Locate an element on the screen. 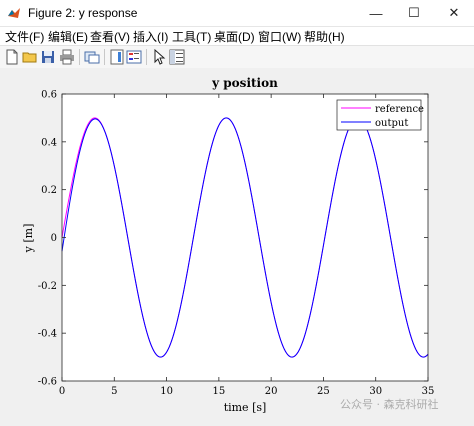  property-inspector-icon is located at coordinates (177, 57).